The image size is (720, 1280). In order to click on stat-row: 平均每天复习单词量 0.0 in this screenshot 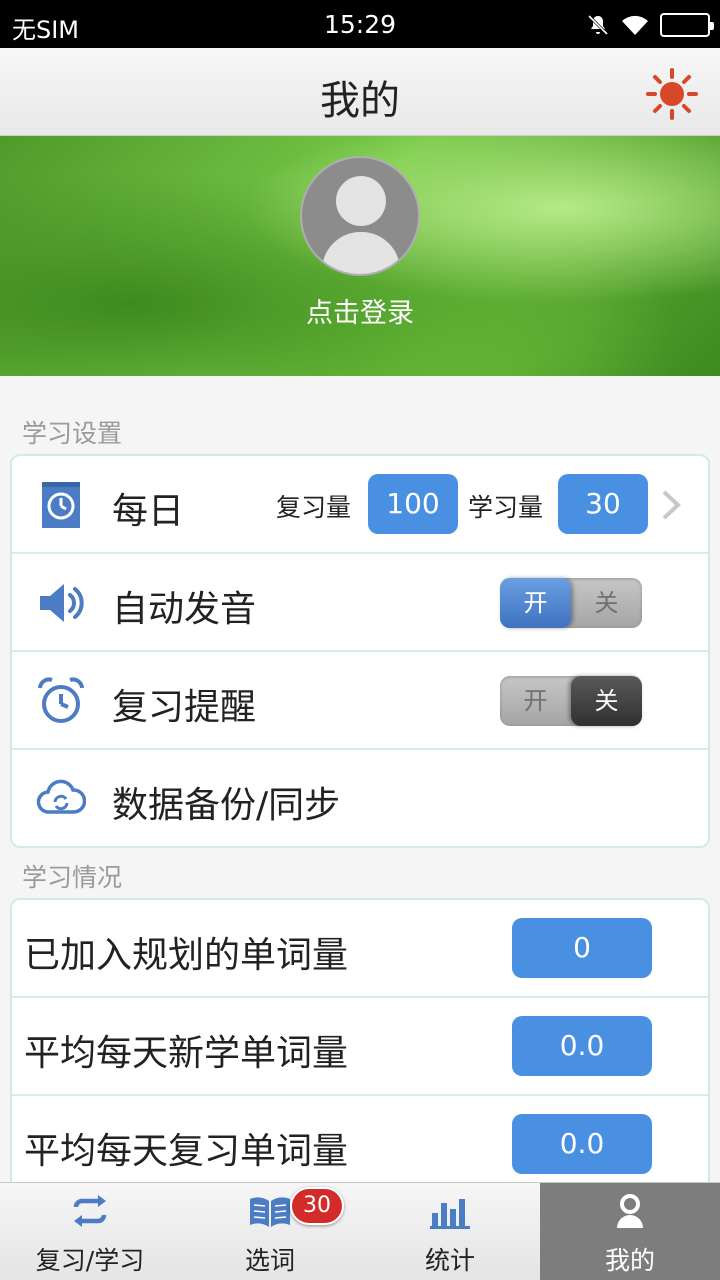, I will do `click(360, 1145)`.